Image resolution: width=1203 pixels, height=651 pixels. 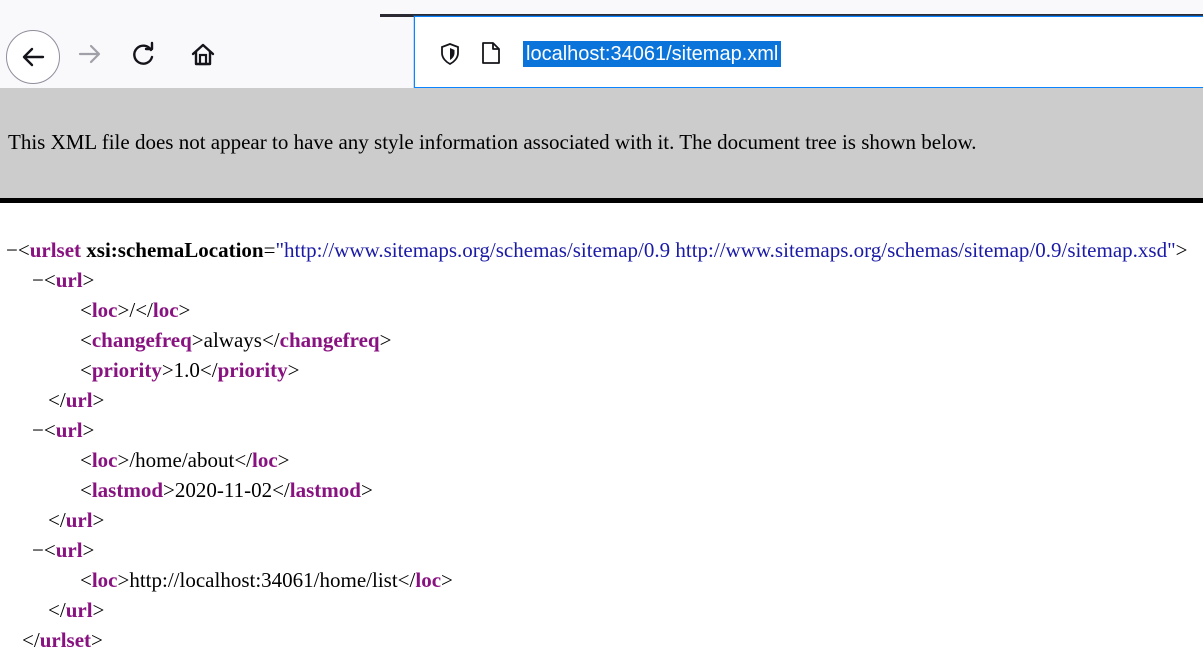 I want to click on url-bar: localhost:34061/sitemap.xml, so click(x=808, y=52).